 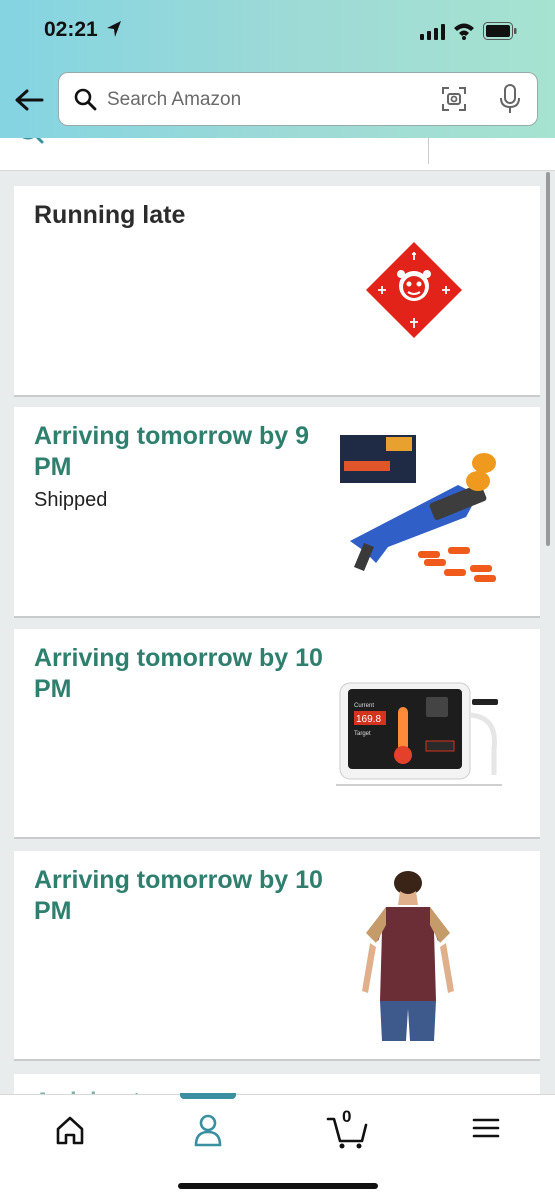 What do you see at coordinates (172, 451) in the screenshot?
I see `order-delivery-status: Arriving tomorrow by 9 PM` at bounding box center [172, 451].